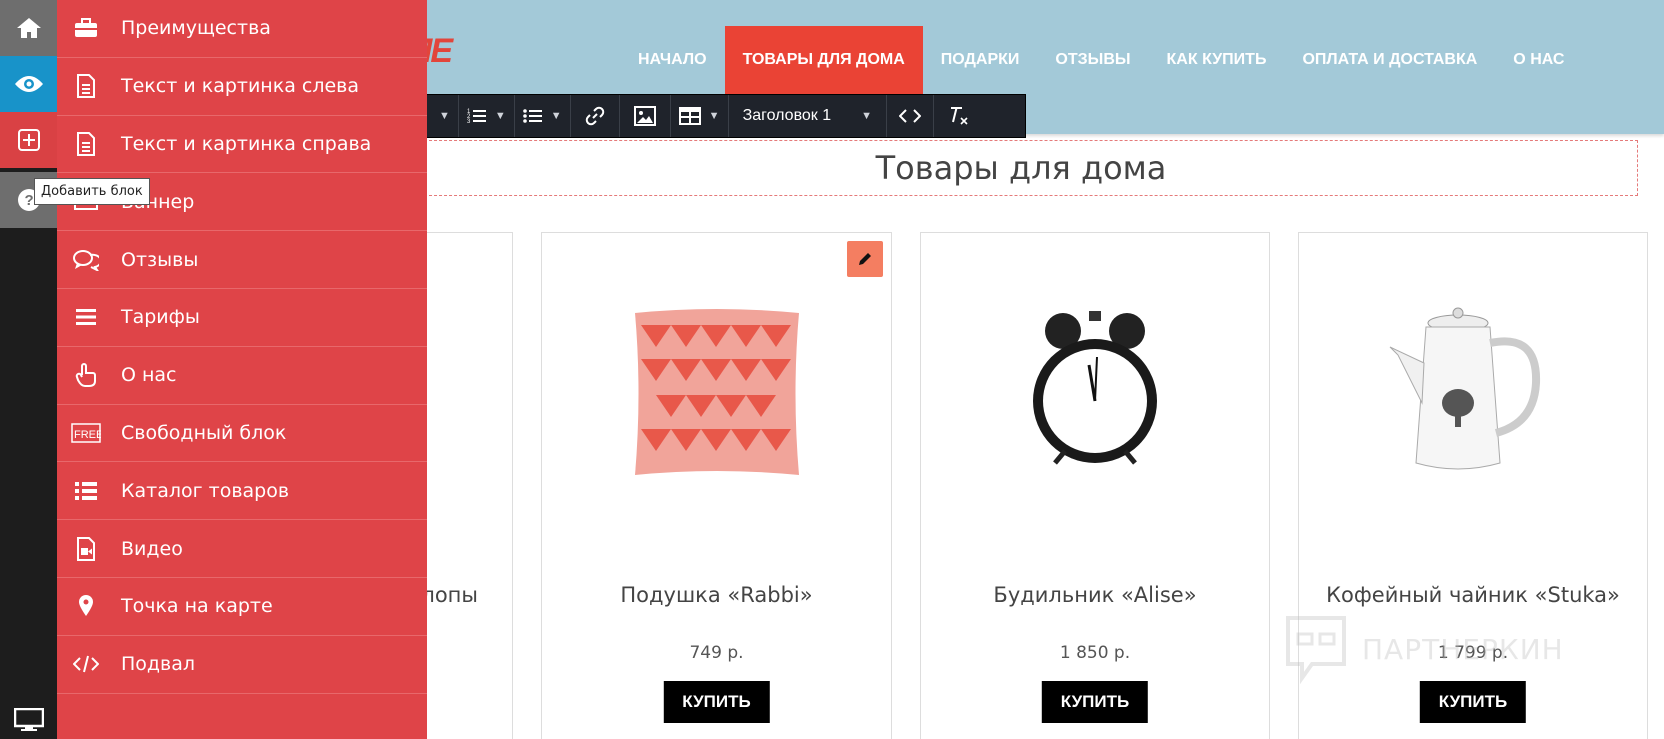 The height and width of the screenshot is (739, 1664). Describe the element at coordinates (92, 191) in the screenshot. I see `add-block-tooltip: Добавить блок` at that location.